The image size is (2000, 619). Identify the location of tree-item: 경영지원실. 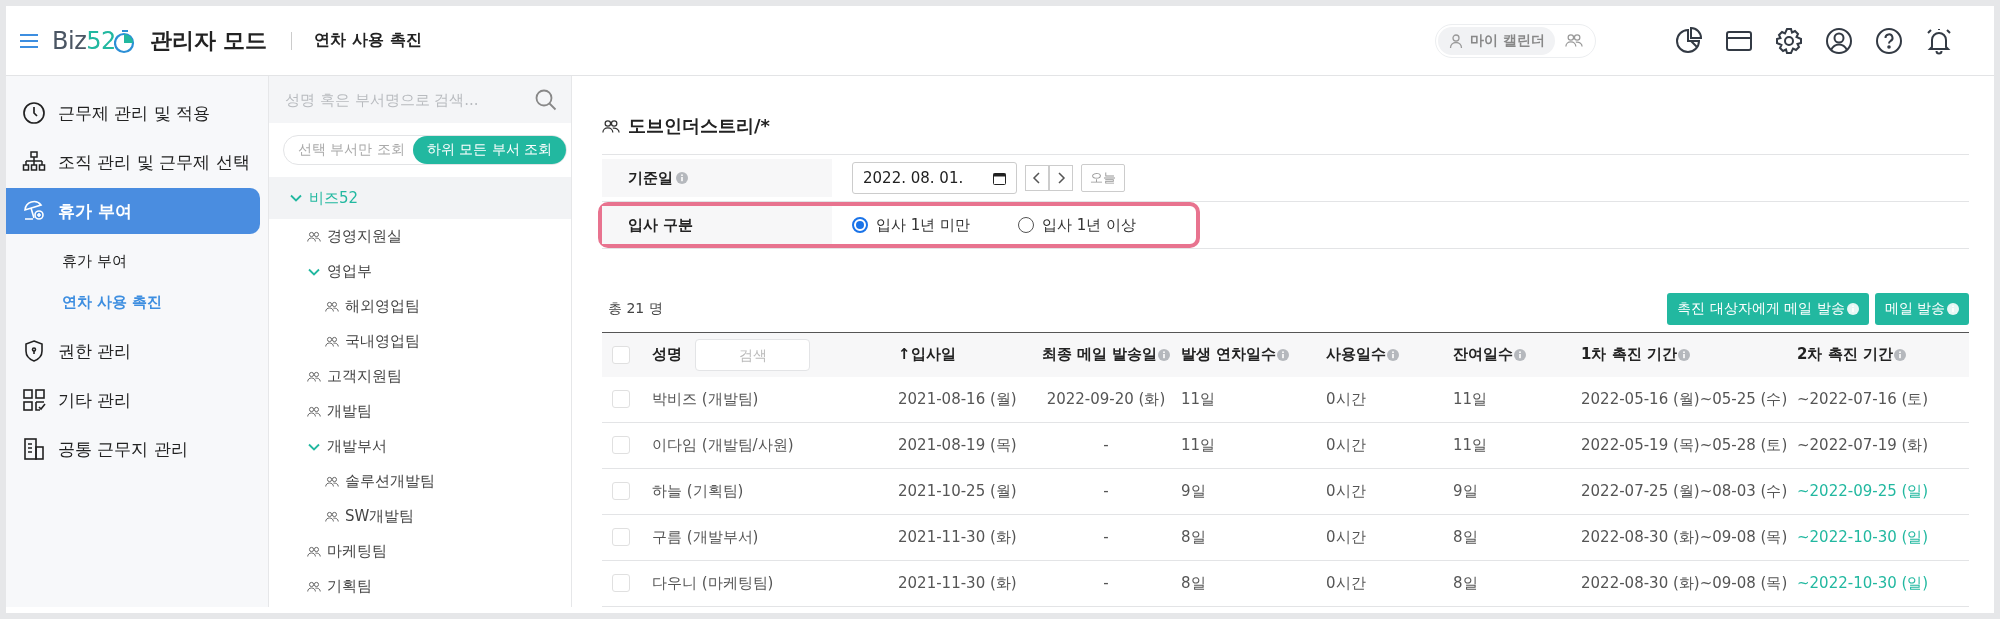
(420, 236).